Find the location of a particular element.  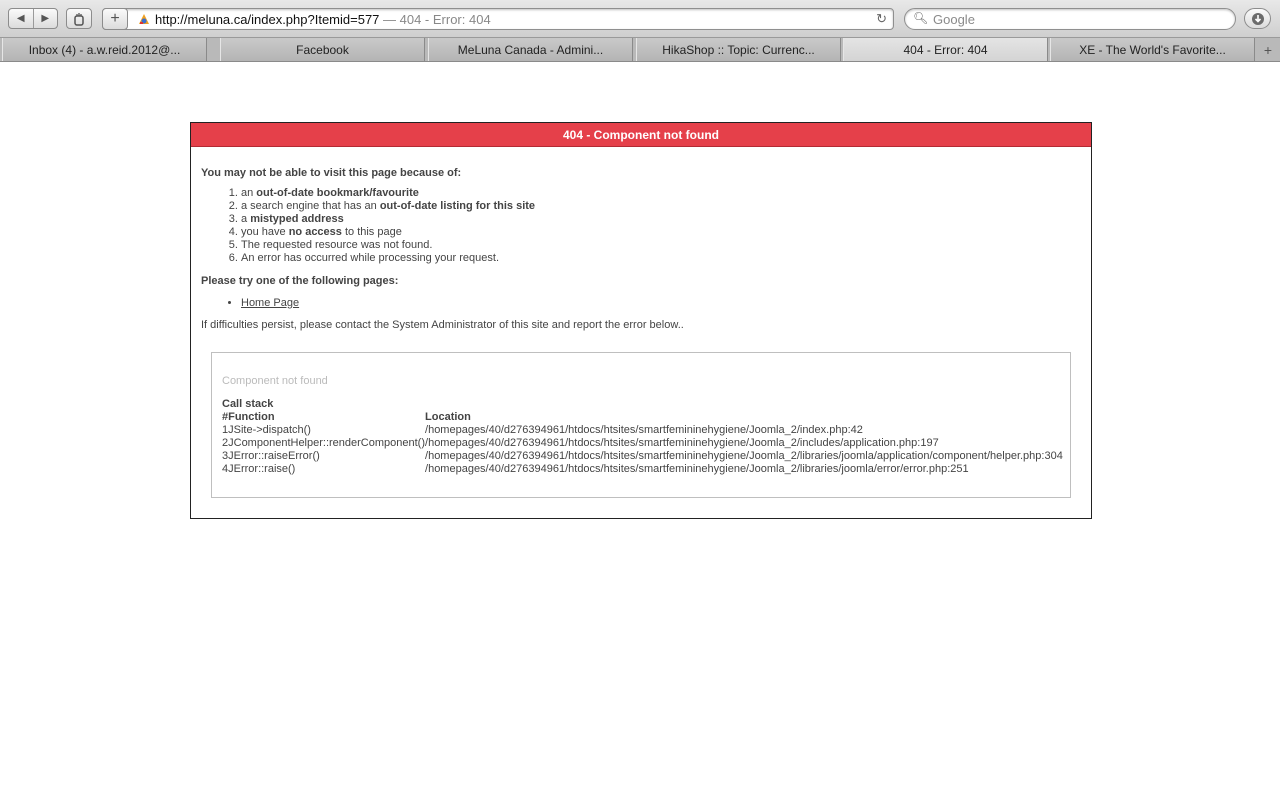

reason-emphasis: mistyped address is located at coordinates (297, 219).